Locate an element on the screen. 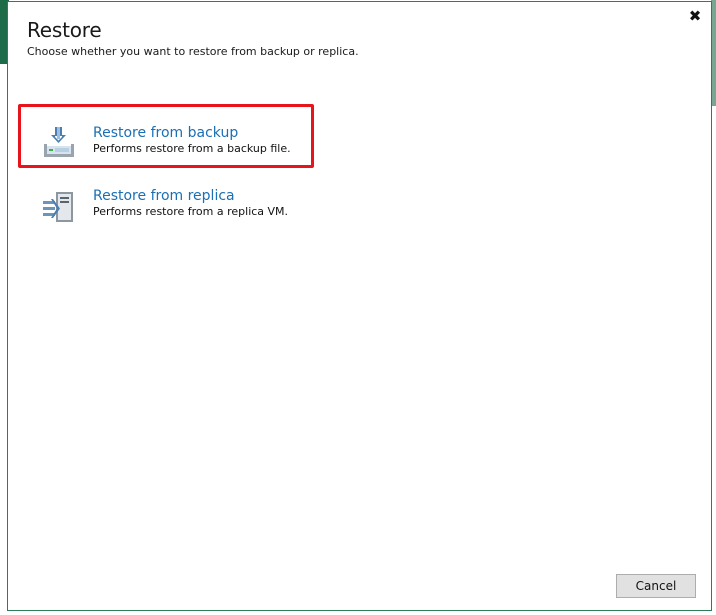 This screenshot has height=615, width=716. option-description: Performs restore from a replica VM. is located at coordinates (191, 211).